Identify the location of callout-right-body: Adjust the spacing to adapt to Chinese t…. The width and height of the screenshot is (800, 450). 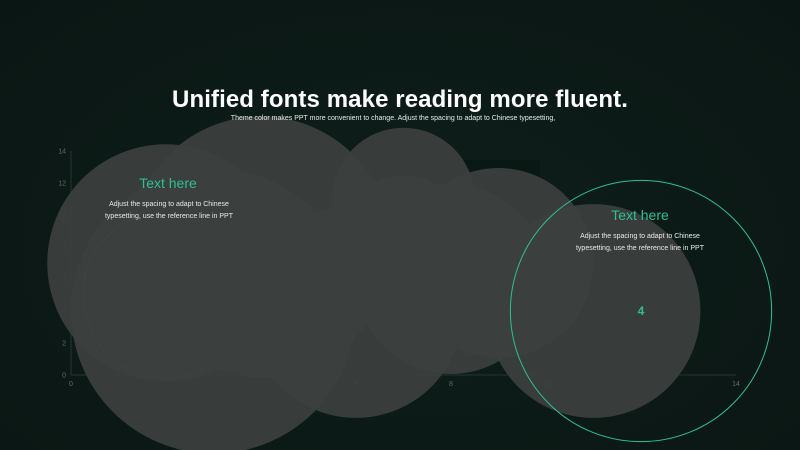
(640, 243).